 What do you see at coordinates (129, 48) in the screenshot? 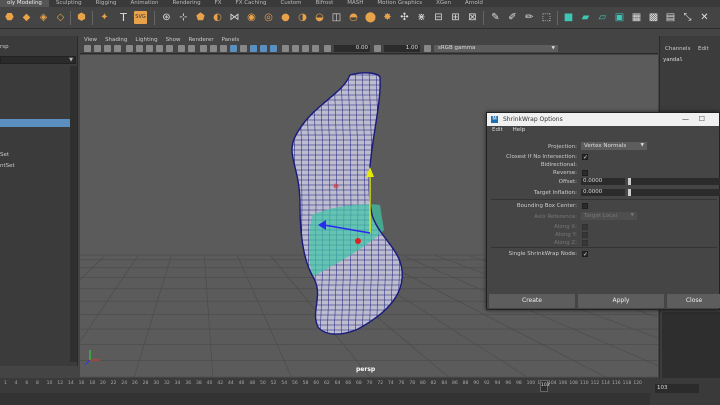
I see `grid-icon` at bounding box center [129, 48].